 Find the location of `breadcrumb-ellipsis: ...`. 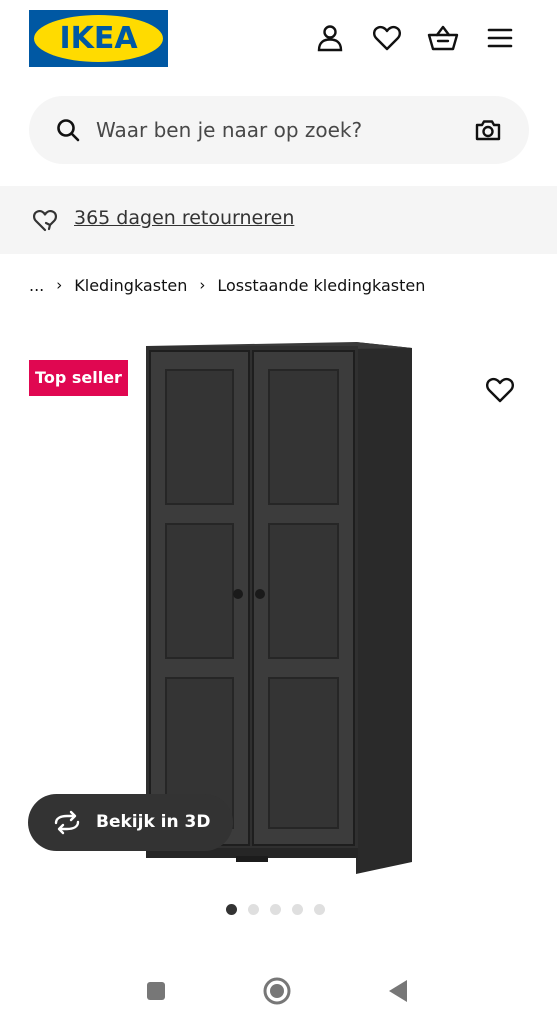

breadcrumb-ellipsis: ... is located at coordinates (36, 285).